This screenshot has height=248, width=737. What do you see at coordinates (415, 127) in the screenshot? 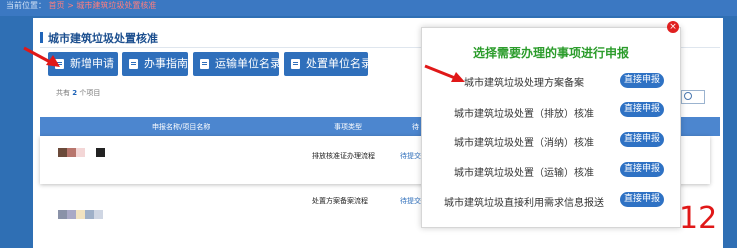
I see `header-status: 待` at bounding box center [415, 127].